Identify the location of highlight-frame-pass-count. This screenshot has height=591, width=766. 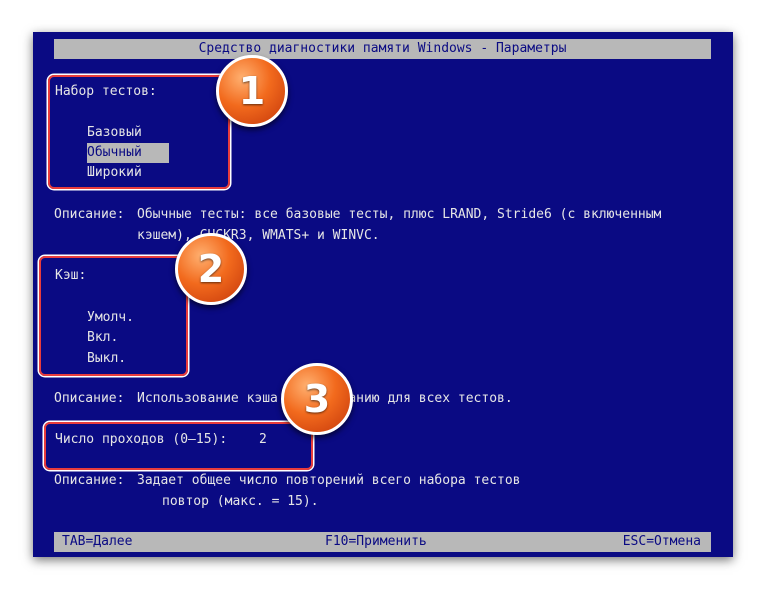
(178, 446).